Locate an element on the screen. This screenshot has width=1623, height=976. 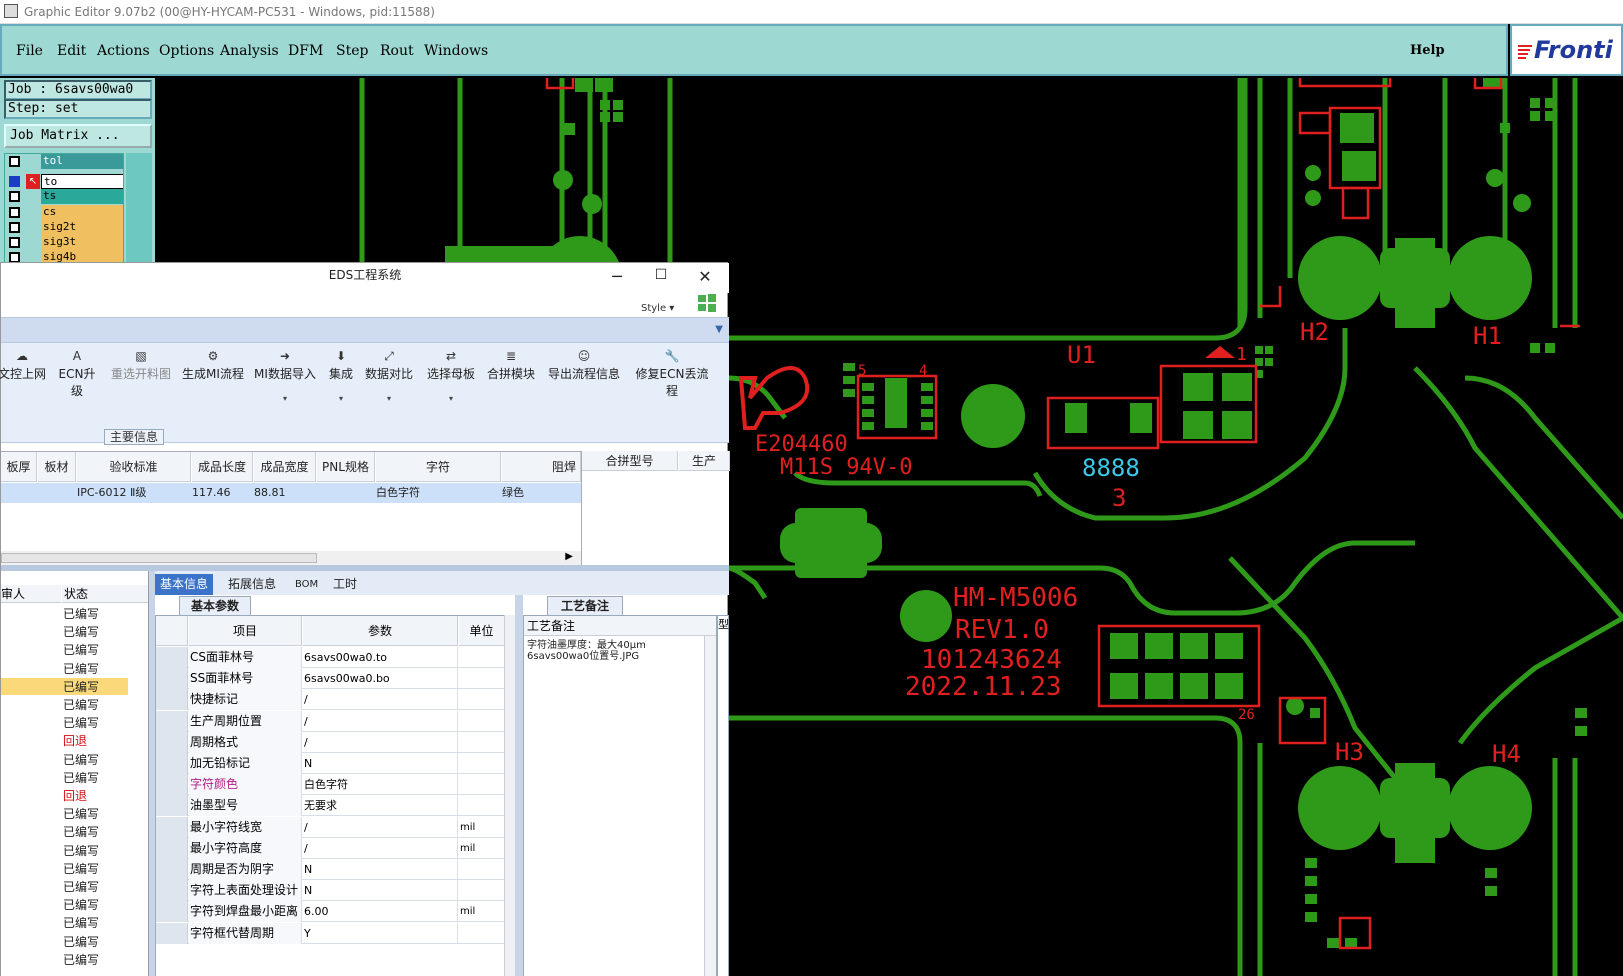
toolbar-data-compare: ⤢ 数据对比 ▾ is located at coordinates (389, 375).